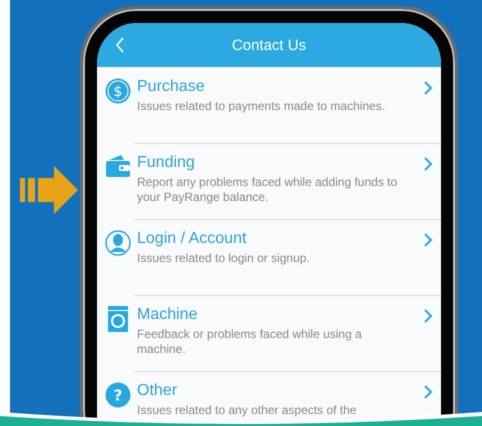 This screenshot has height=426, width=482. What do you see at coordinates (191, 239) in the screenshot?
I see `category-title: Login / Account` at bounding box center [191, 239].